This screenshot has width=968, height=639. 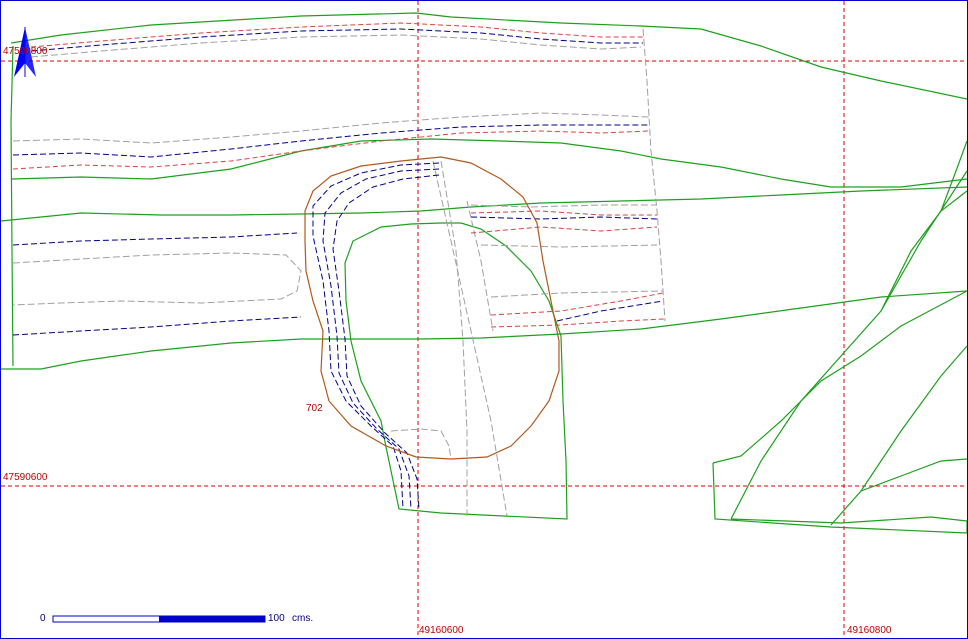 I want to click on gray-line-left-loop, so click(x=157, y=279).